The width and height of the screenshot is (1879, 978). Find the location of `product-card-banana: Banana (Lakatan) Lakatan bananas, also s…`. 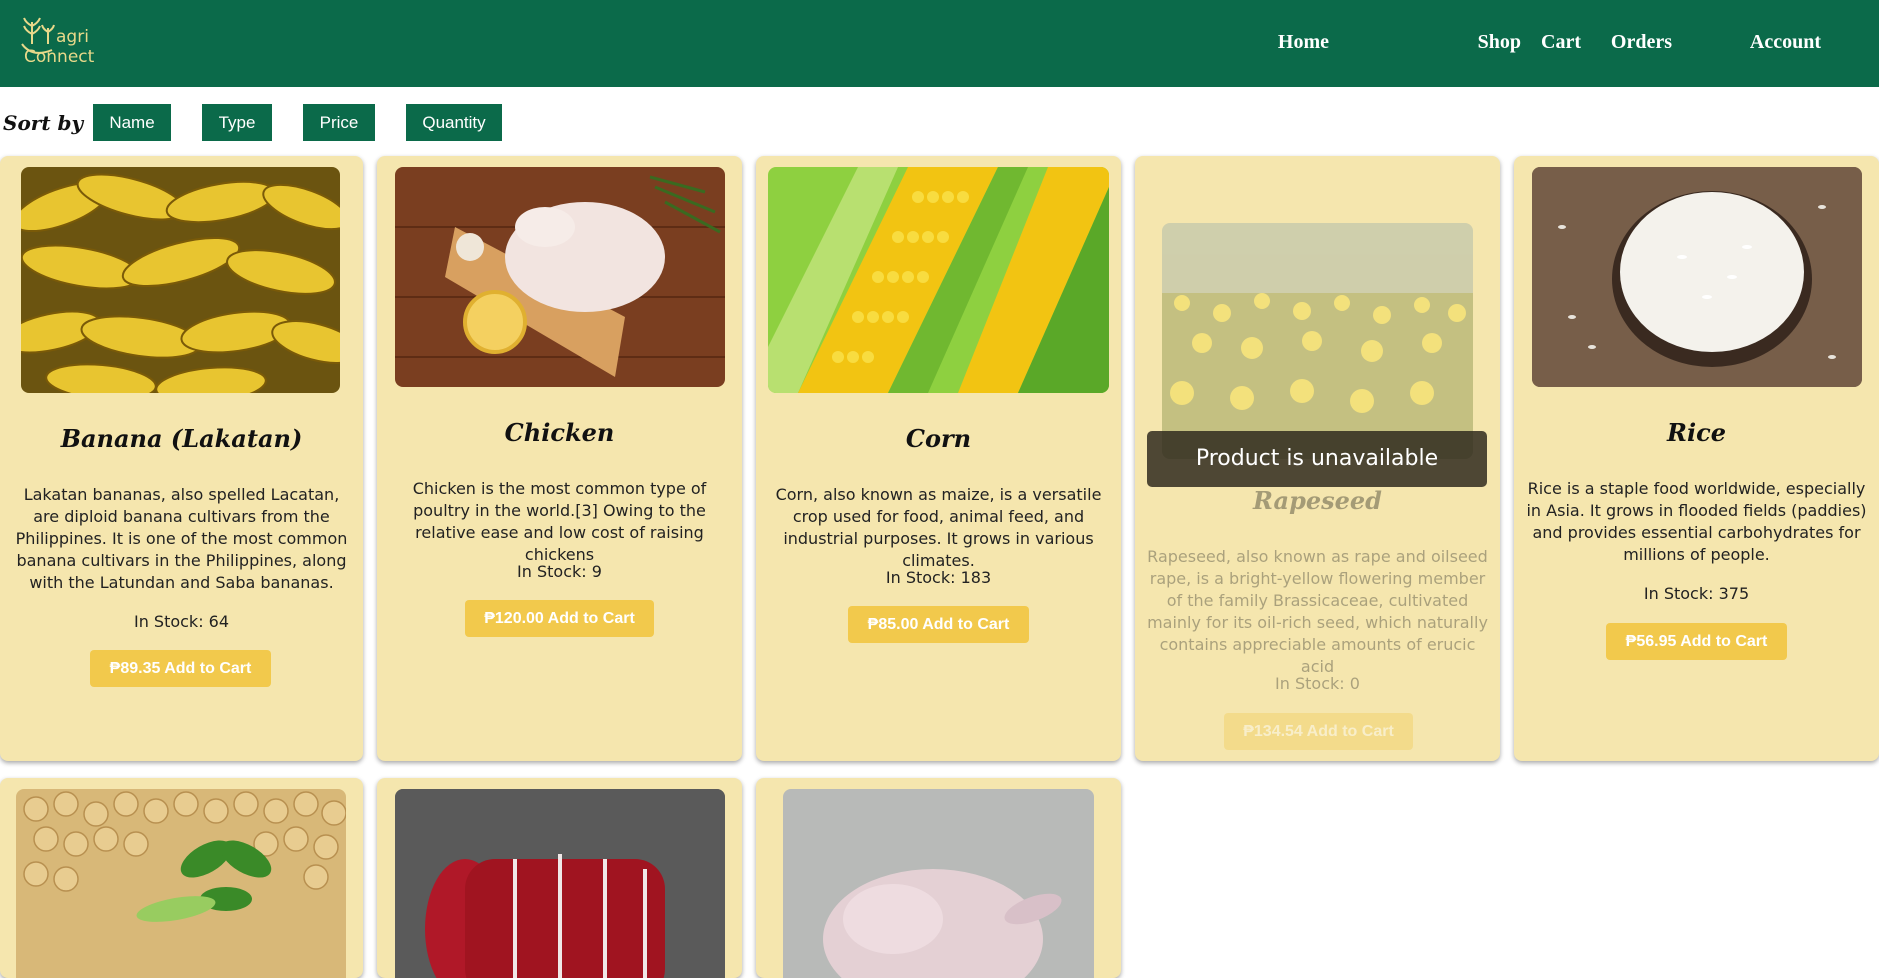

product-card-banana: Banana (Lakatan) Lakatan bananas, also s… is located at coordinates (181, 458).